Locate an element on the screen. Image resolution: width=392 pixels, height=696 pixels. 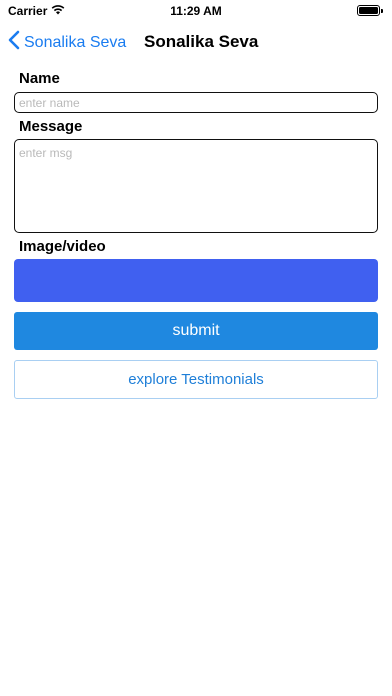
status-bar: Carrier 11:29 AM is located at coordinates (196, 11).